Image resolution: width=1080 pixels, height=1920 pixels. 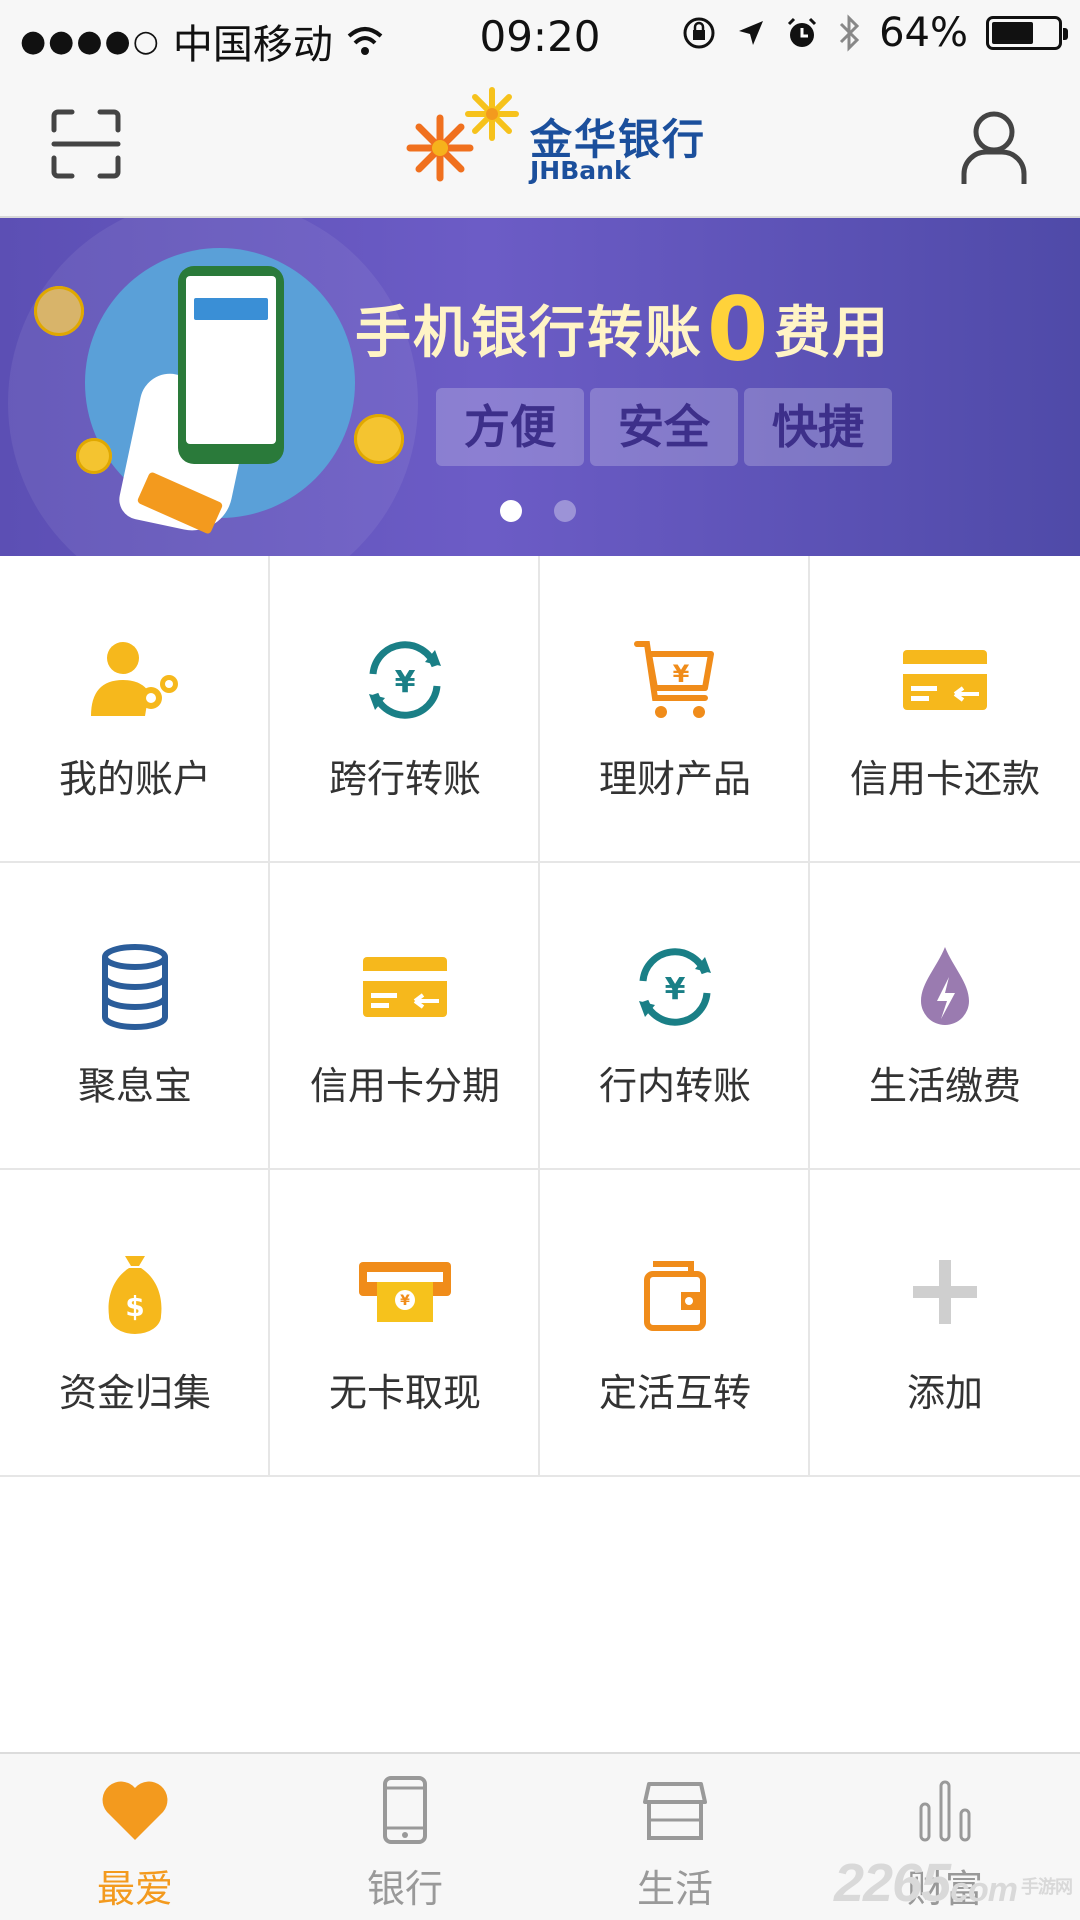 I want to click on tab-label: 生活, so click(x=674, y=1889).